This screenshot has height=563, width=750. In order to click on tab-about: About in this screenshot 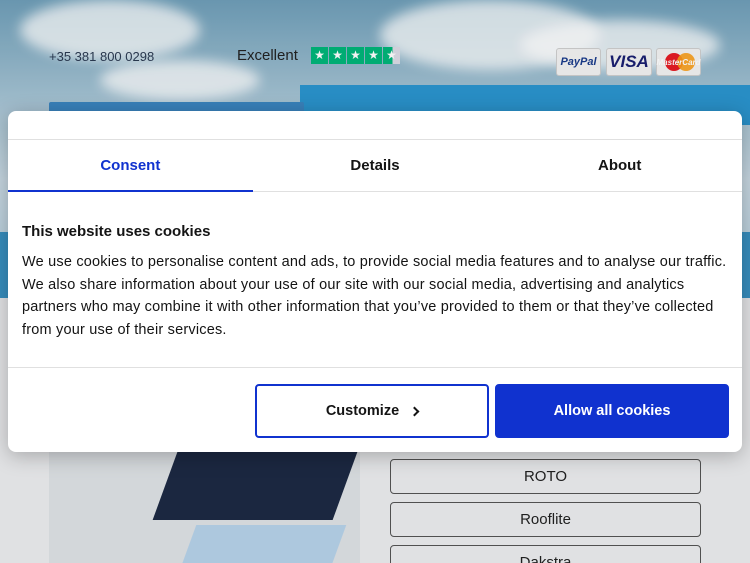, I will do `click(619, 165)`.